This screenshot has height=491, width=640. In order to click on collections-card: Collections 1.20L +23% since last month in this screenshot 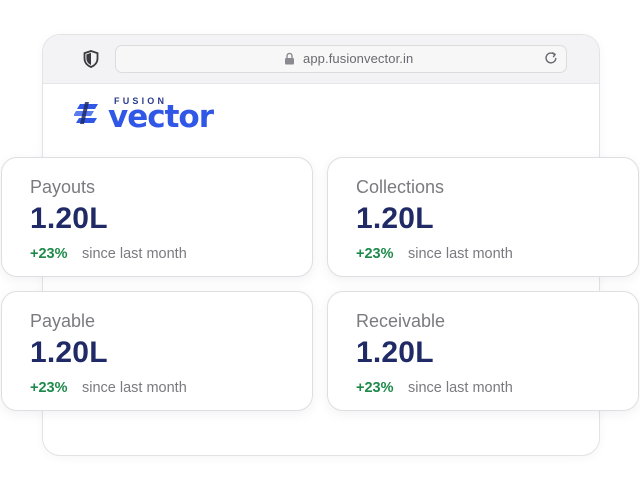, I will do `click(483, 217)`.